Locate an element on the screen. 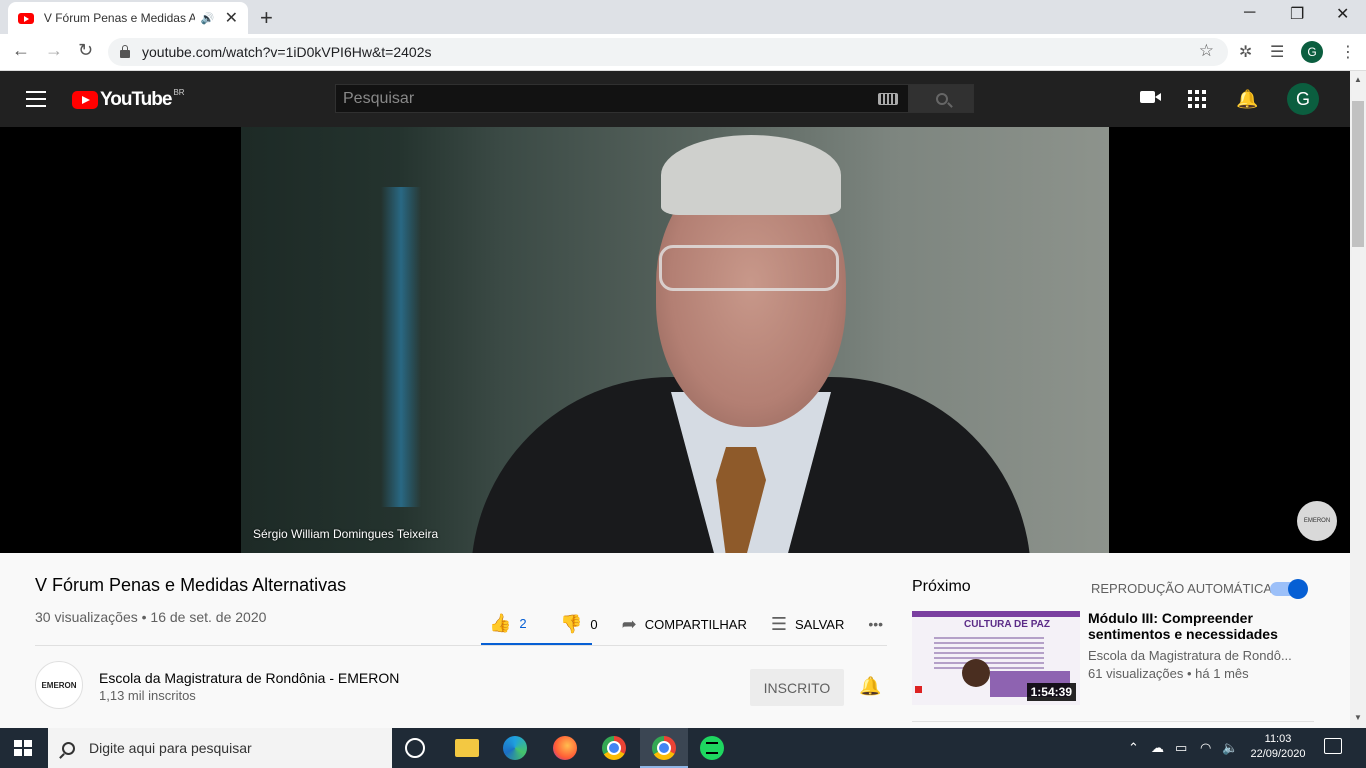 Image resolution: width=1366 pixels, height=768 pixels. page-scrollbar: ▲ ▼ is located at coordinates (1358, 399).